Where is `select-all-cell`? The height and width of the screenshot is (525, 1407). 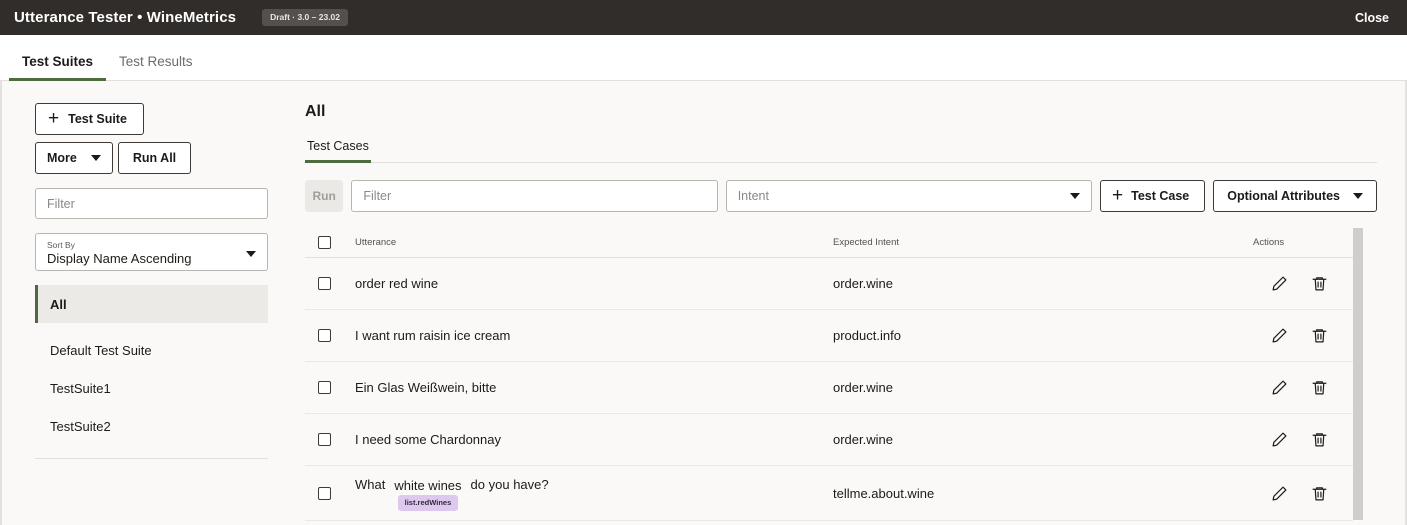 select-all-cell is located at coordinates (330, 242).